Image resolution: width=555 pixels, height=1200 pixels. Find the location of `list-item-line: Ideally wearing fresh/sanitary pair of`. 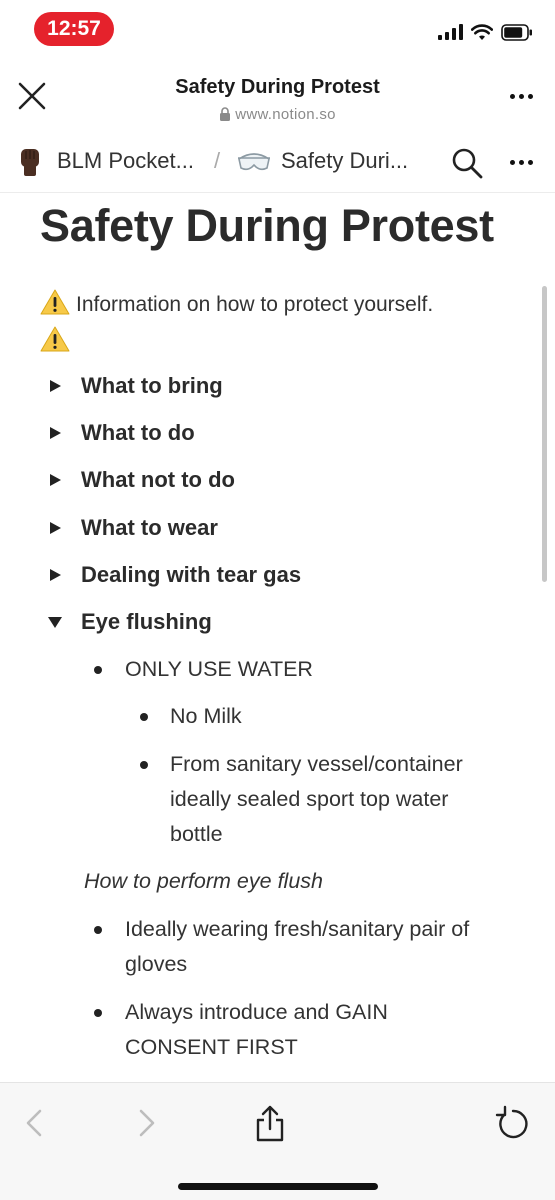

list-item-line: Ideally wearing fresh/sanitary pair of is located at coordinates (297, 929).